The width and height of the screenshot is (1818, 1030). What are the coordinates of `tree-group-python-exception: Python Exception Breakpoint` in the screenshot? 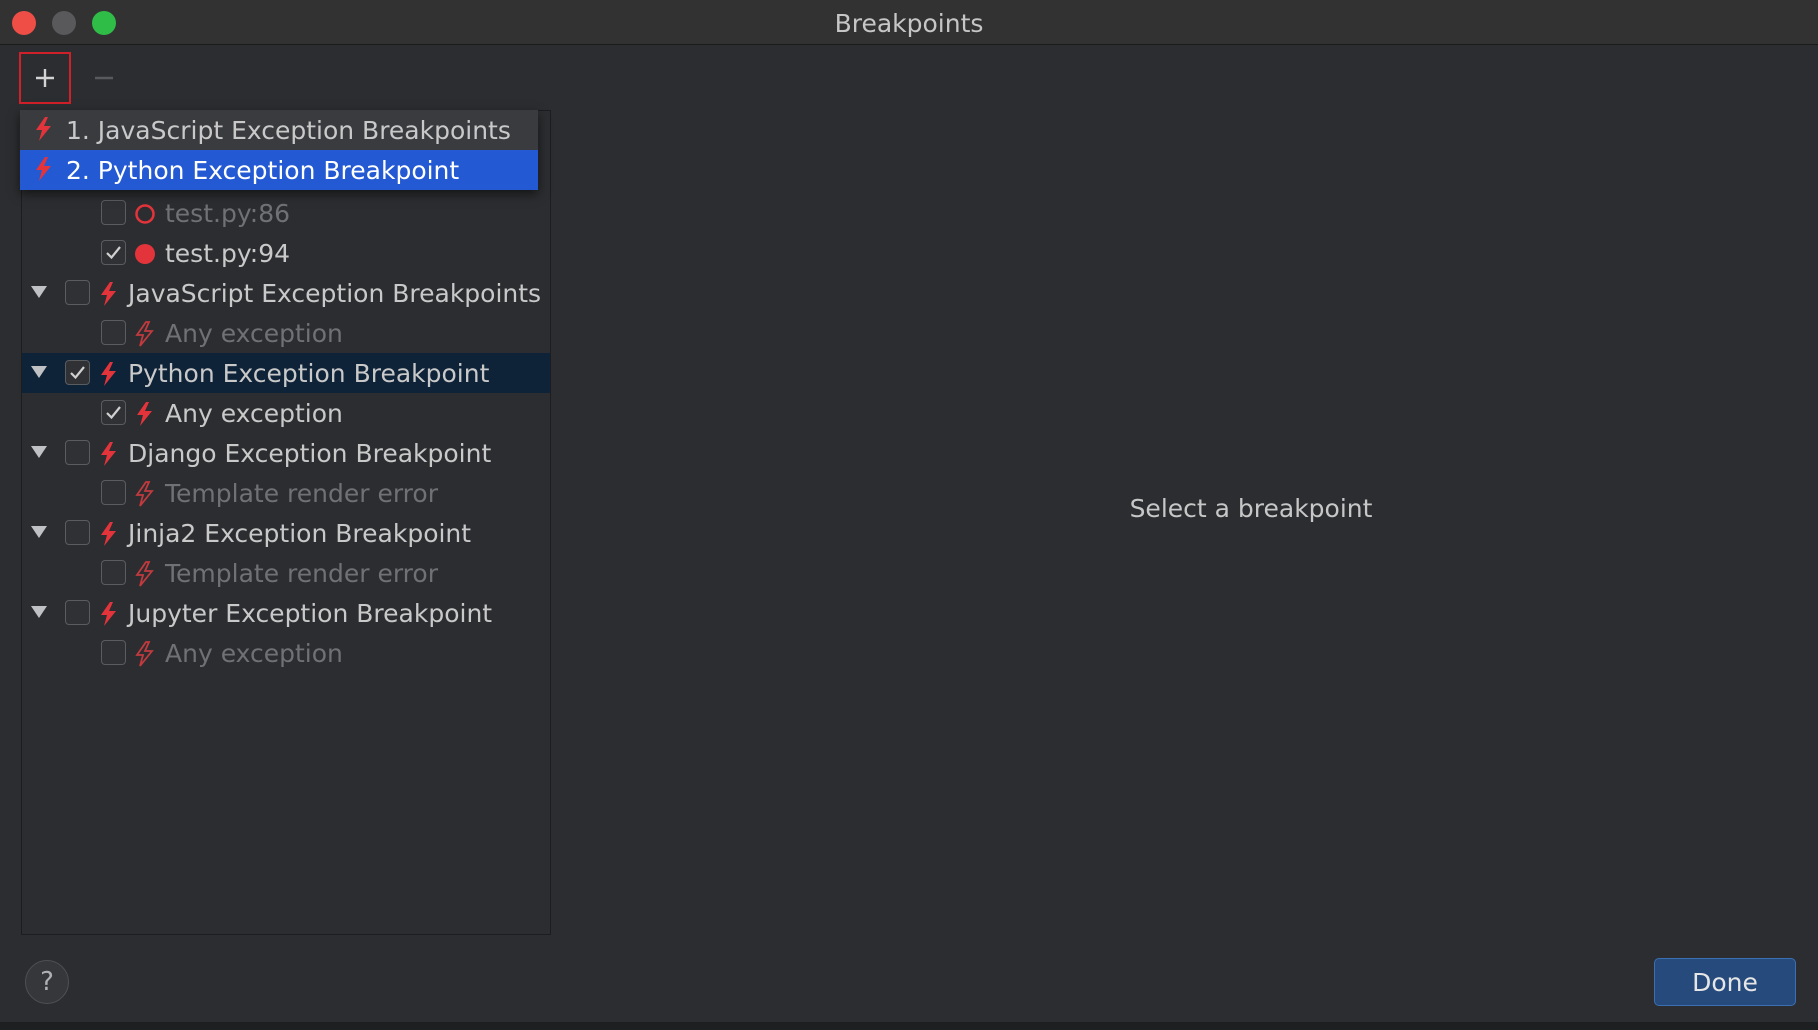 It's located at (286, 373).